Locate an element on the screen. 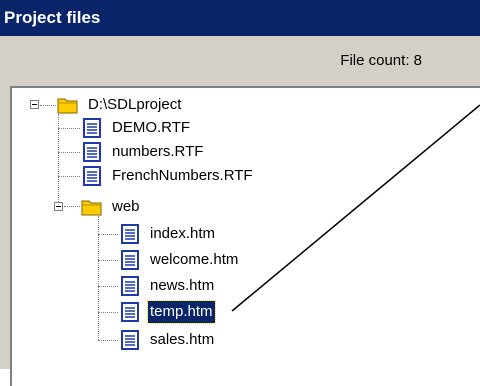  tree-node-label: sales.htm is located at coordinates (182, 339).